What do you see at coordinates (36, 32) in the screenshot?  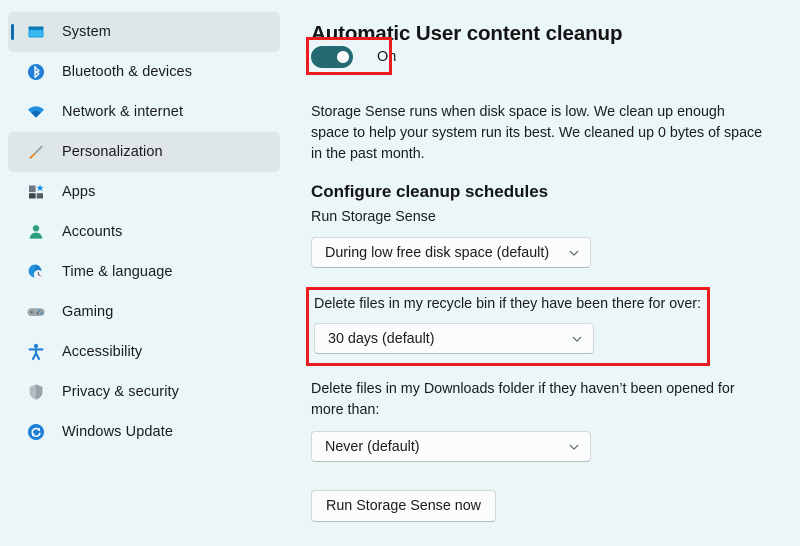 I see `monitor-icon` at bounding box center [36, 32].